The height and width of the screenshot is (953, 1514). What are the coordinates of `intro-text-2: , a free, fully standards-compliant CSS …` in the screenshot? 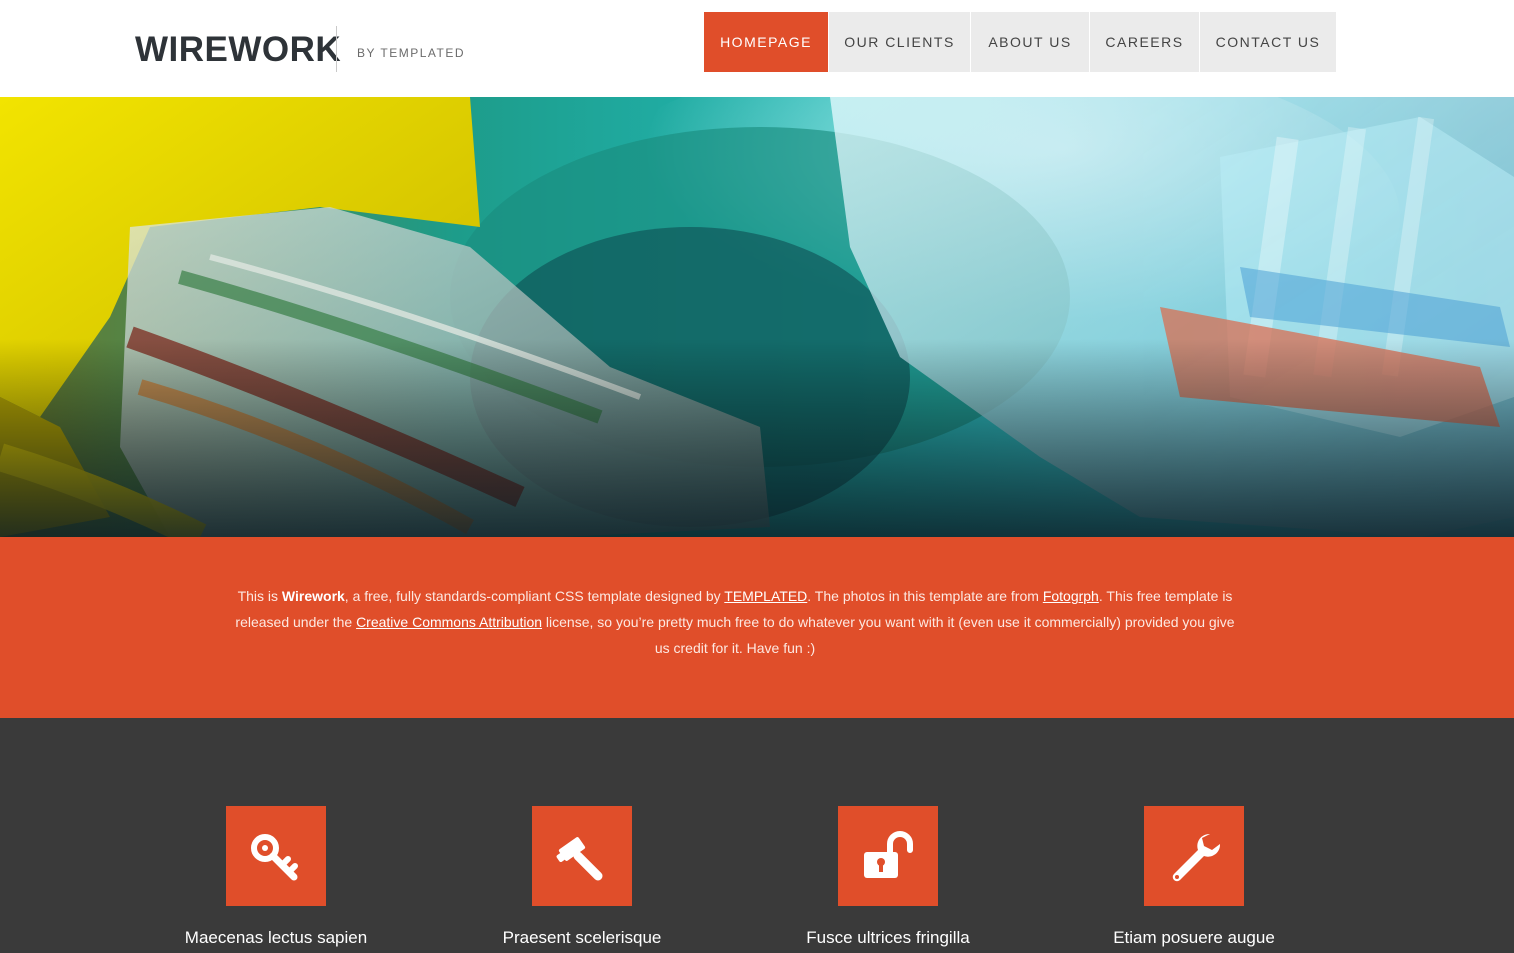 It's located at (534, 596).